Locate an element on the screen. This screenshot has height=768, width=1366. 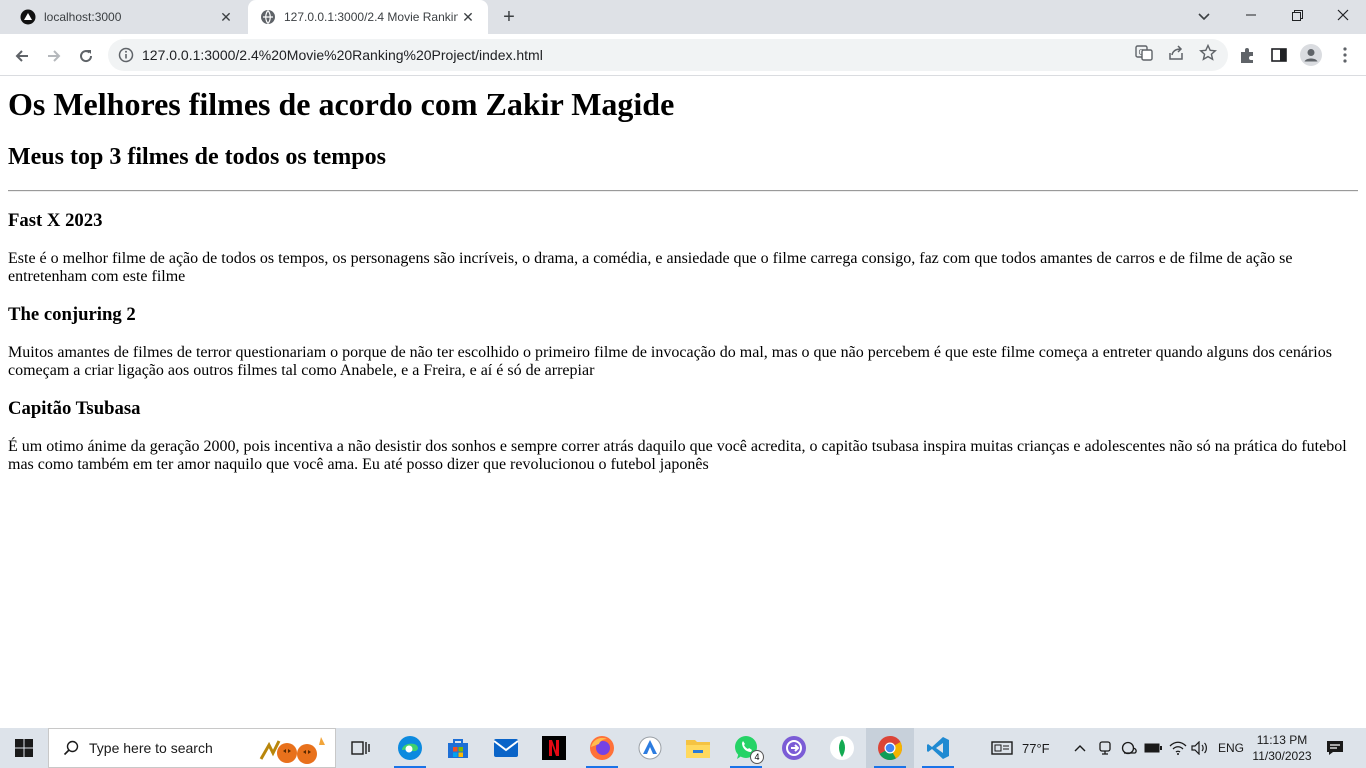
app-logo-icon is located at coordinates (28, 17).